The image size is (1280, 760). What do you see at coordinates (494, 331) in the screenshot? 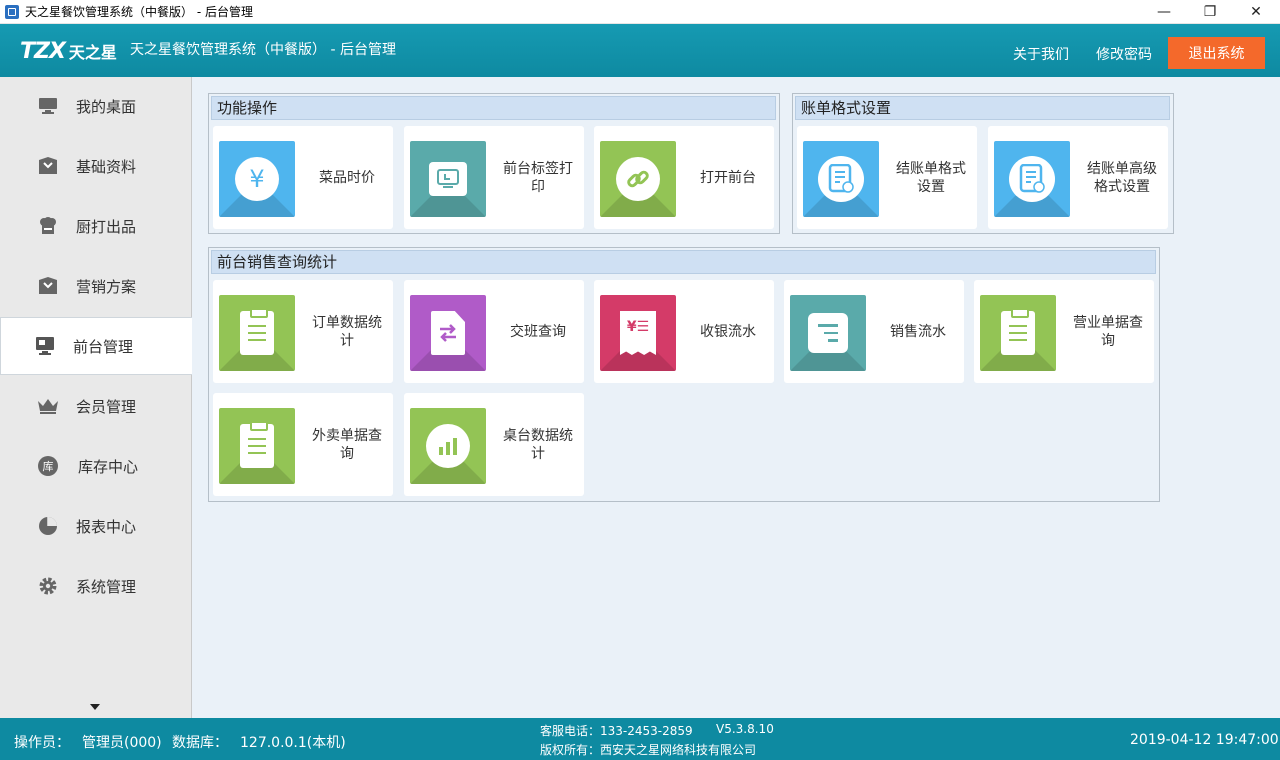
I see `tile-shift-query: 交班查询` at bounding box center [494, 331].